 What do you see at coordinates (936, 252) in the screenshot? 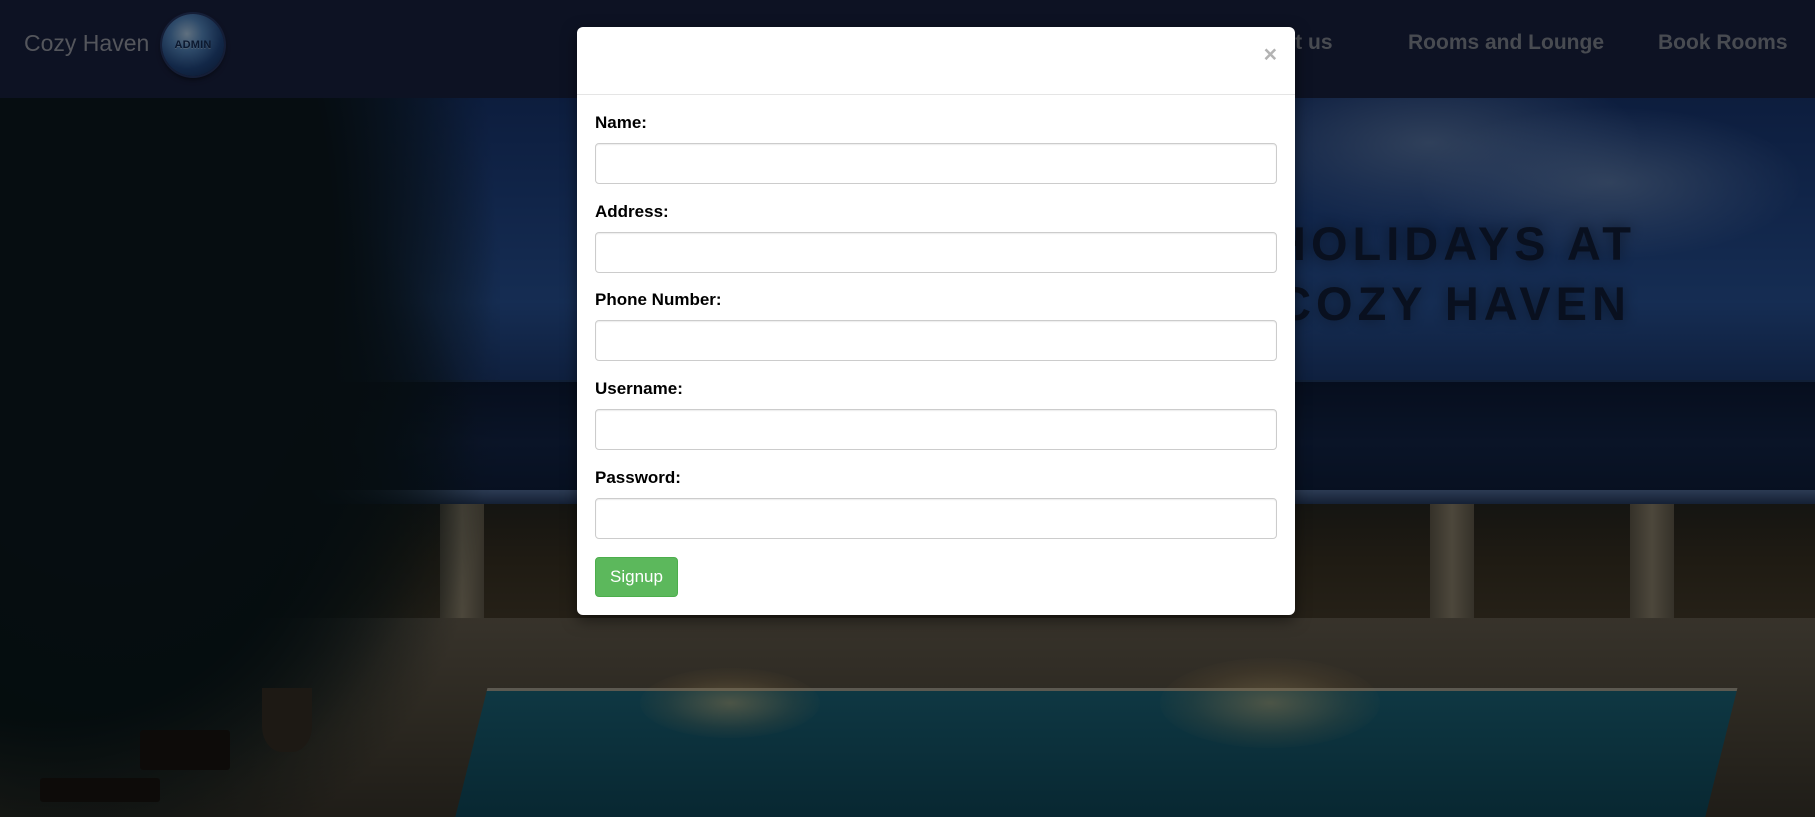
I see `address-field` at bounding box center [936, 252].